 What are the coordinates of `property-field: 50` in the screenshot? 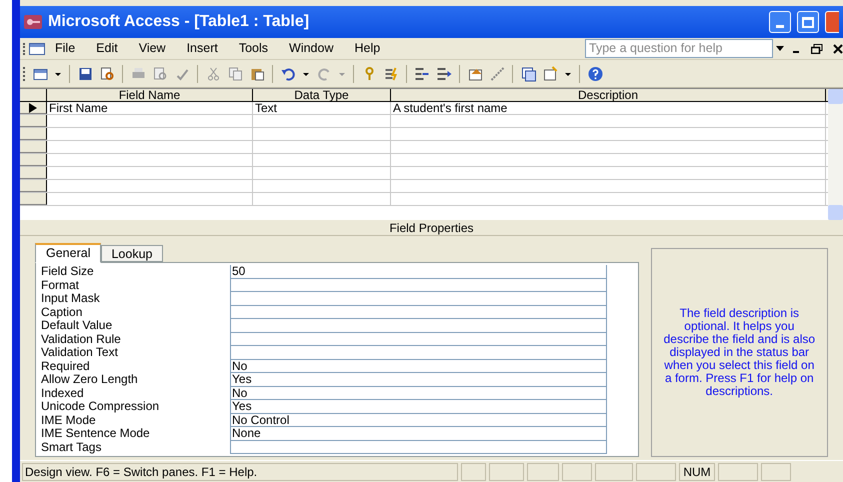 It's located at (418, 271).